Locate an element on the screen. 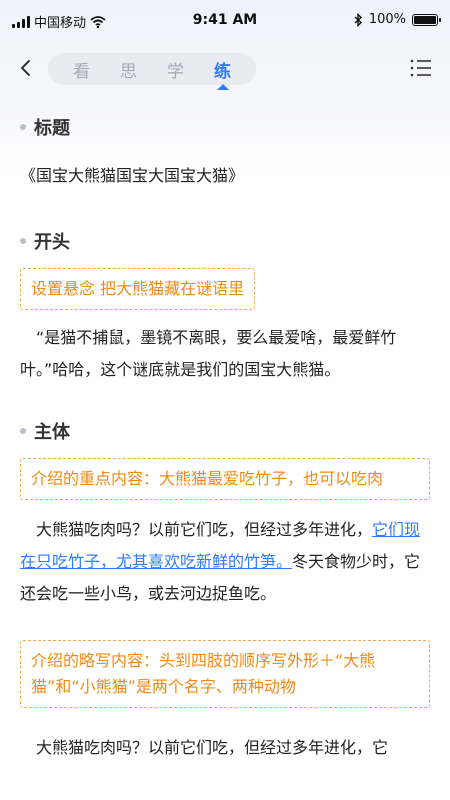  battery-percent: 100% is located at coordinates (387, 19).